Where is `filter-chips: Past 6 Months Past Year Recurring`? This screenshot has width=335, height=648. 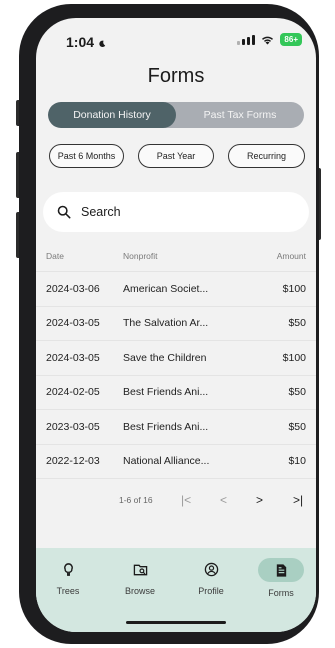
filter-chips: Past 6 Months Past Year Recurring is located at coordinates (177, 156).